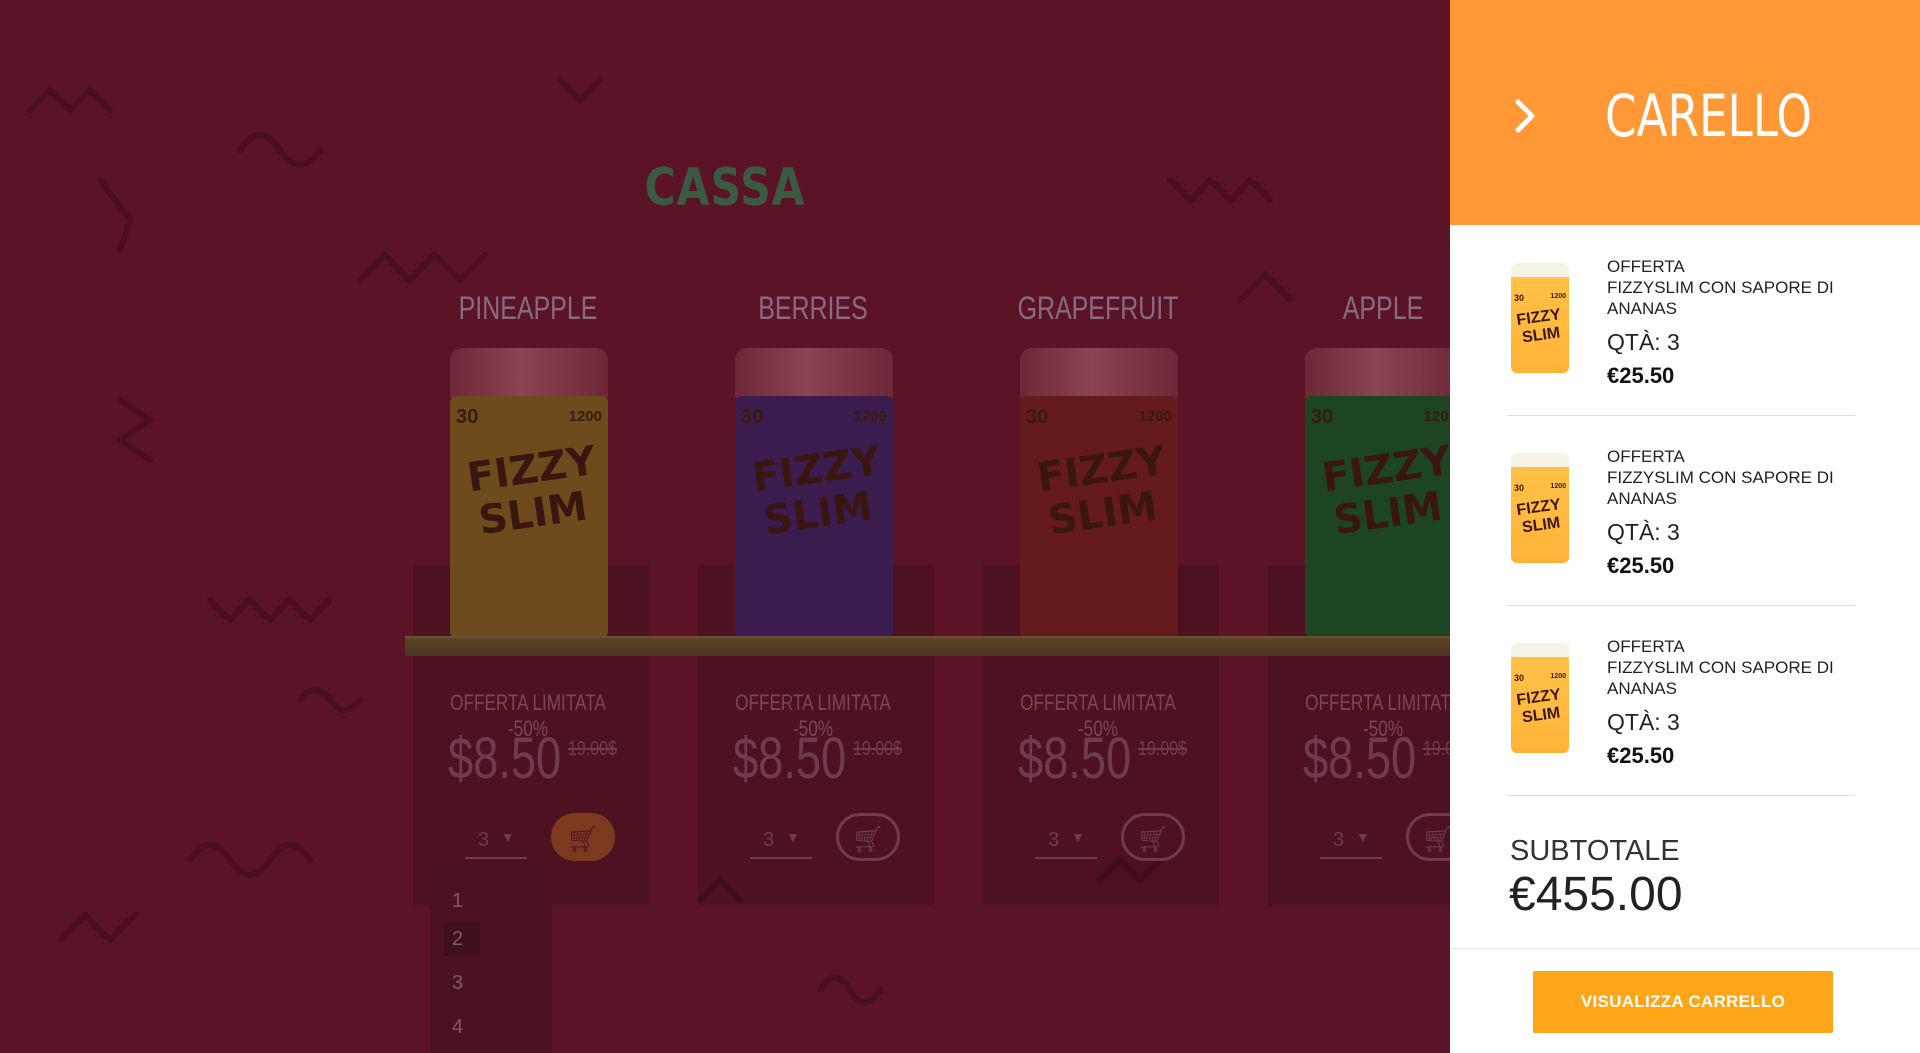 The image size is (1920, 1053). Describe the element at coordinates (1383, 308) in the screenshot. I see `product-flavor: APPLE` at that location.